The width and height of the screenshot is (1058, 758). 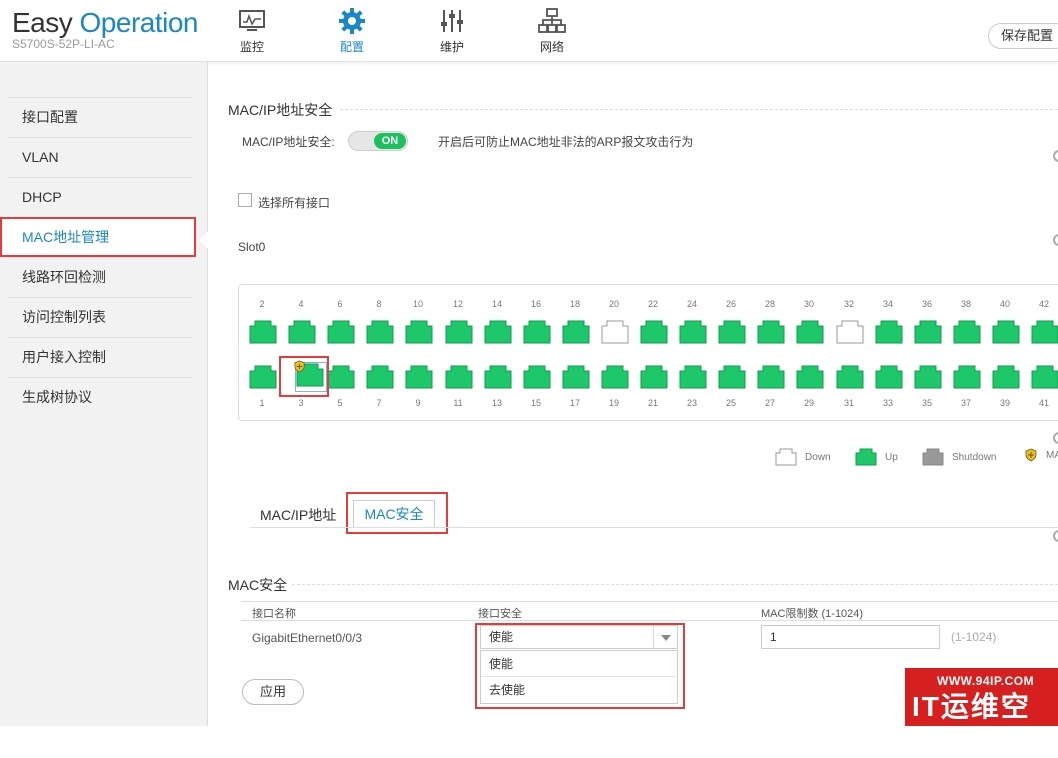 I want to click on logo-title: Easy Operation, so click(x=105, y=23).